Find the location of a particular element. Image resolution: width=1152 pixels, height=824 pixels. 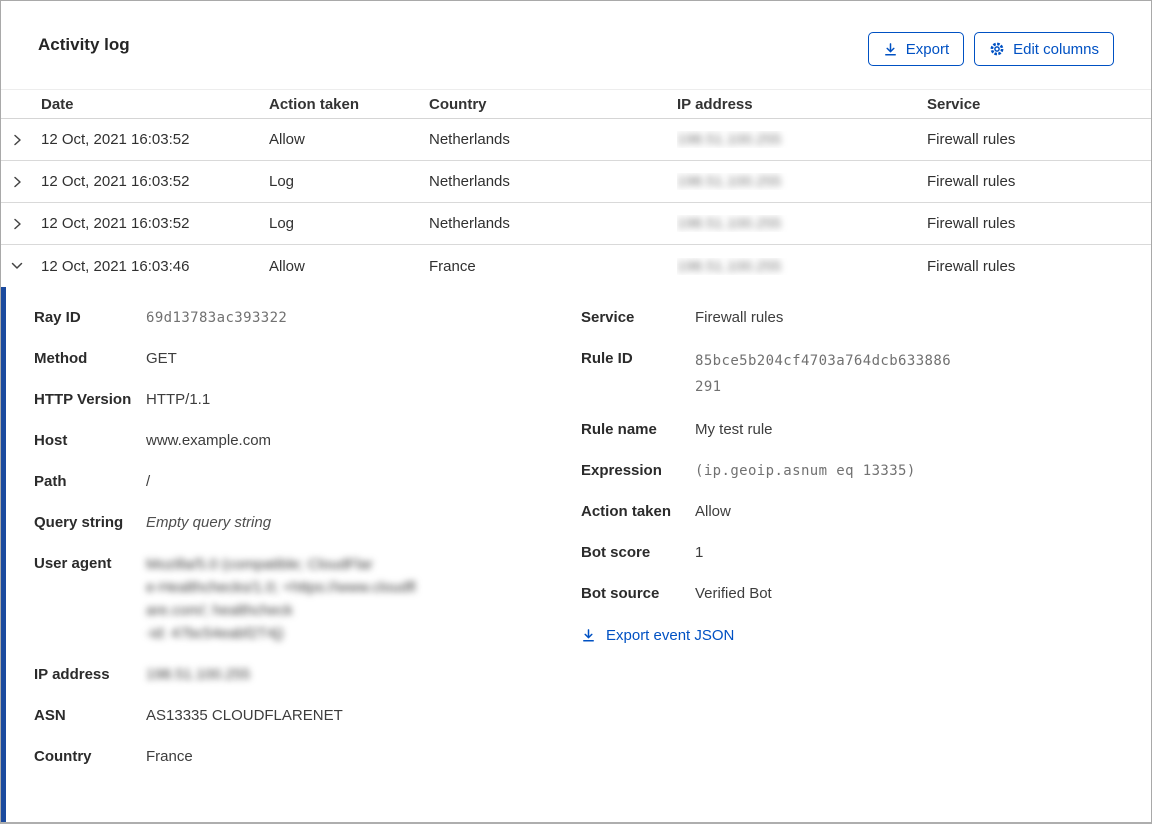

field-value: France is located at coordinates (169, 756).